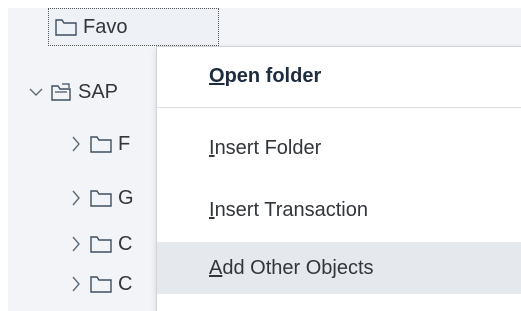 Image resolution: width=521 pixels, height=311 pixels. I want to click on tree-node-child: G, so click(101, 198).